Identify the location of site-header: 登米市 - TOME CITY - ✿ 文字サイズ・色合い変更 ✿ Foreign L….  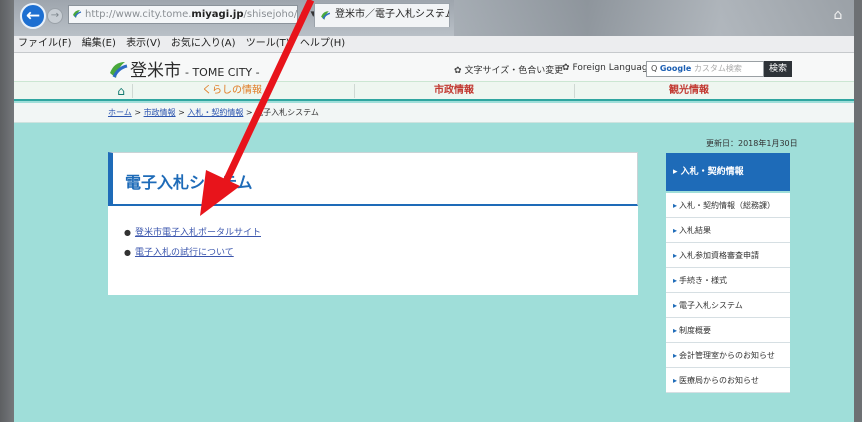
(434, 67).